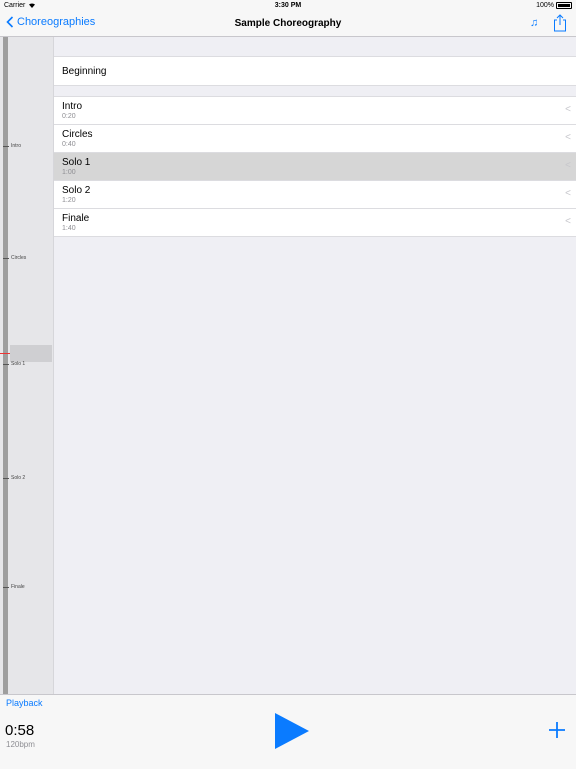  What do you see at coordinates (76, 190) in the screenshot?
I see `section-name: Solo 2` at bounding box center [76, 190].